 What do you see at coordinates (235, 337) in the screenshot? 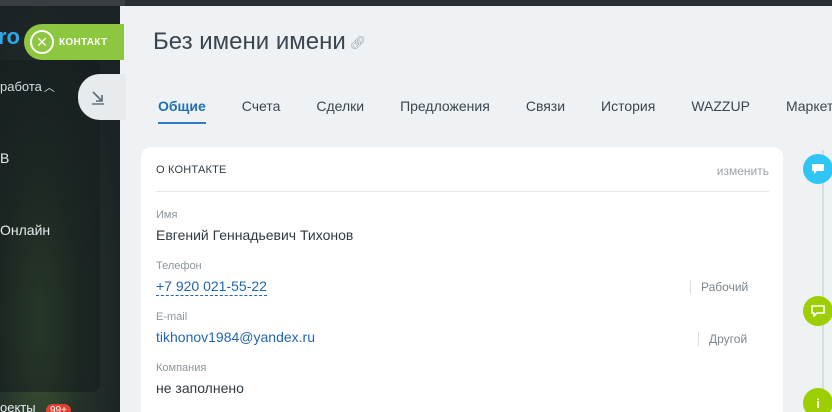
I see `email-link: tikhonov1984@yandex.ru` at bounding box center [235, 337].